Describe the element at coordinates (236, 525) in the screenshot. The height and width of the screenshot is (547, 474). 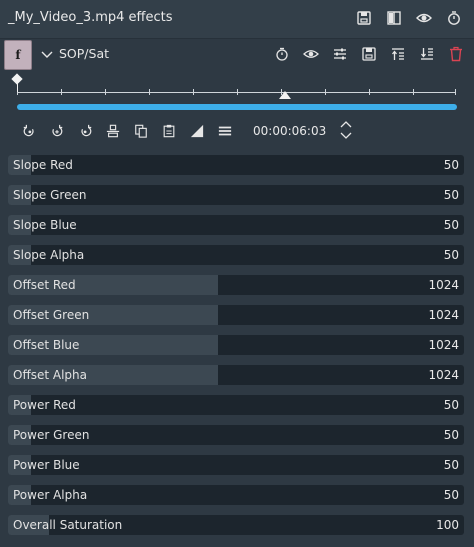
I see `param-slider: Overall Saturation 100` at that location.